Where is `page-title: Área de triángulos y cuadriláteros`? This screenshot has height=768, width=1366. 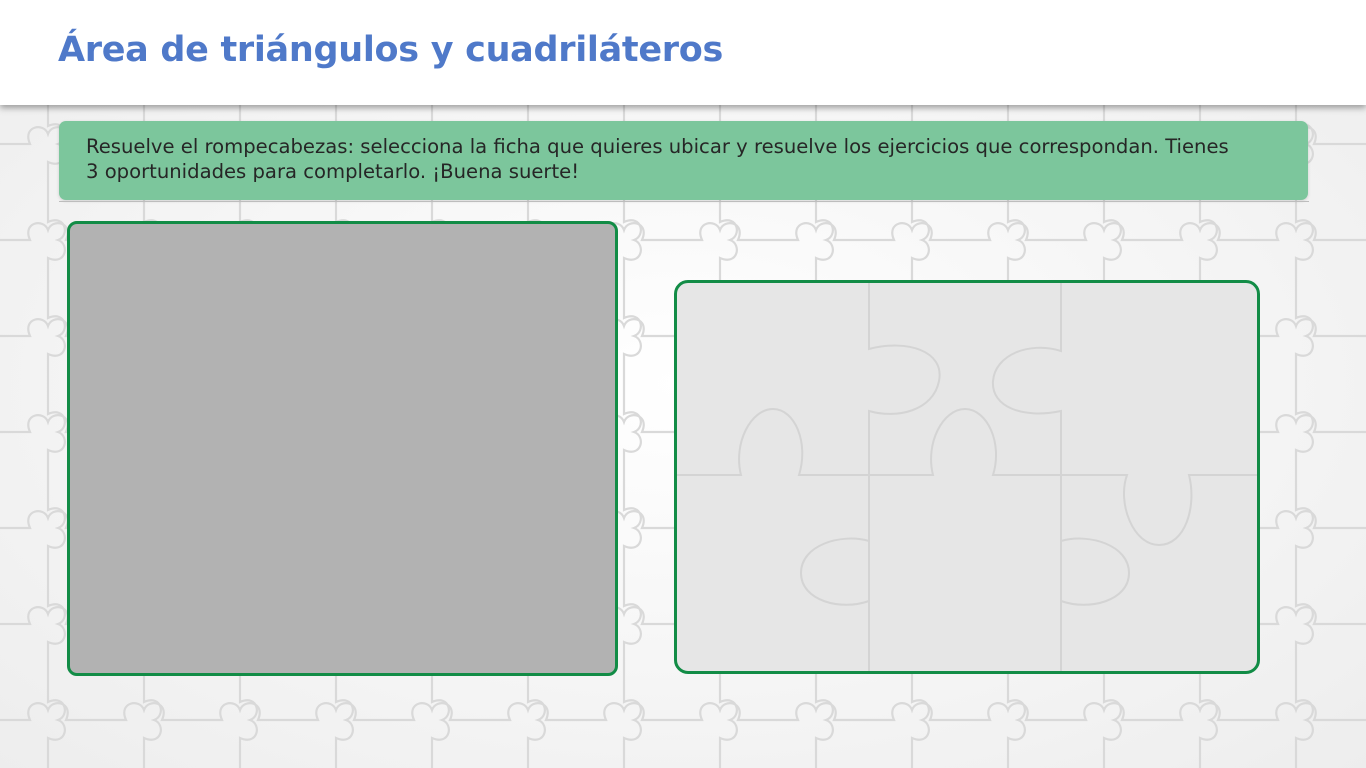 page-title: Área de triángulos y cuadriláteros is located at coordinates (391, 50).